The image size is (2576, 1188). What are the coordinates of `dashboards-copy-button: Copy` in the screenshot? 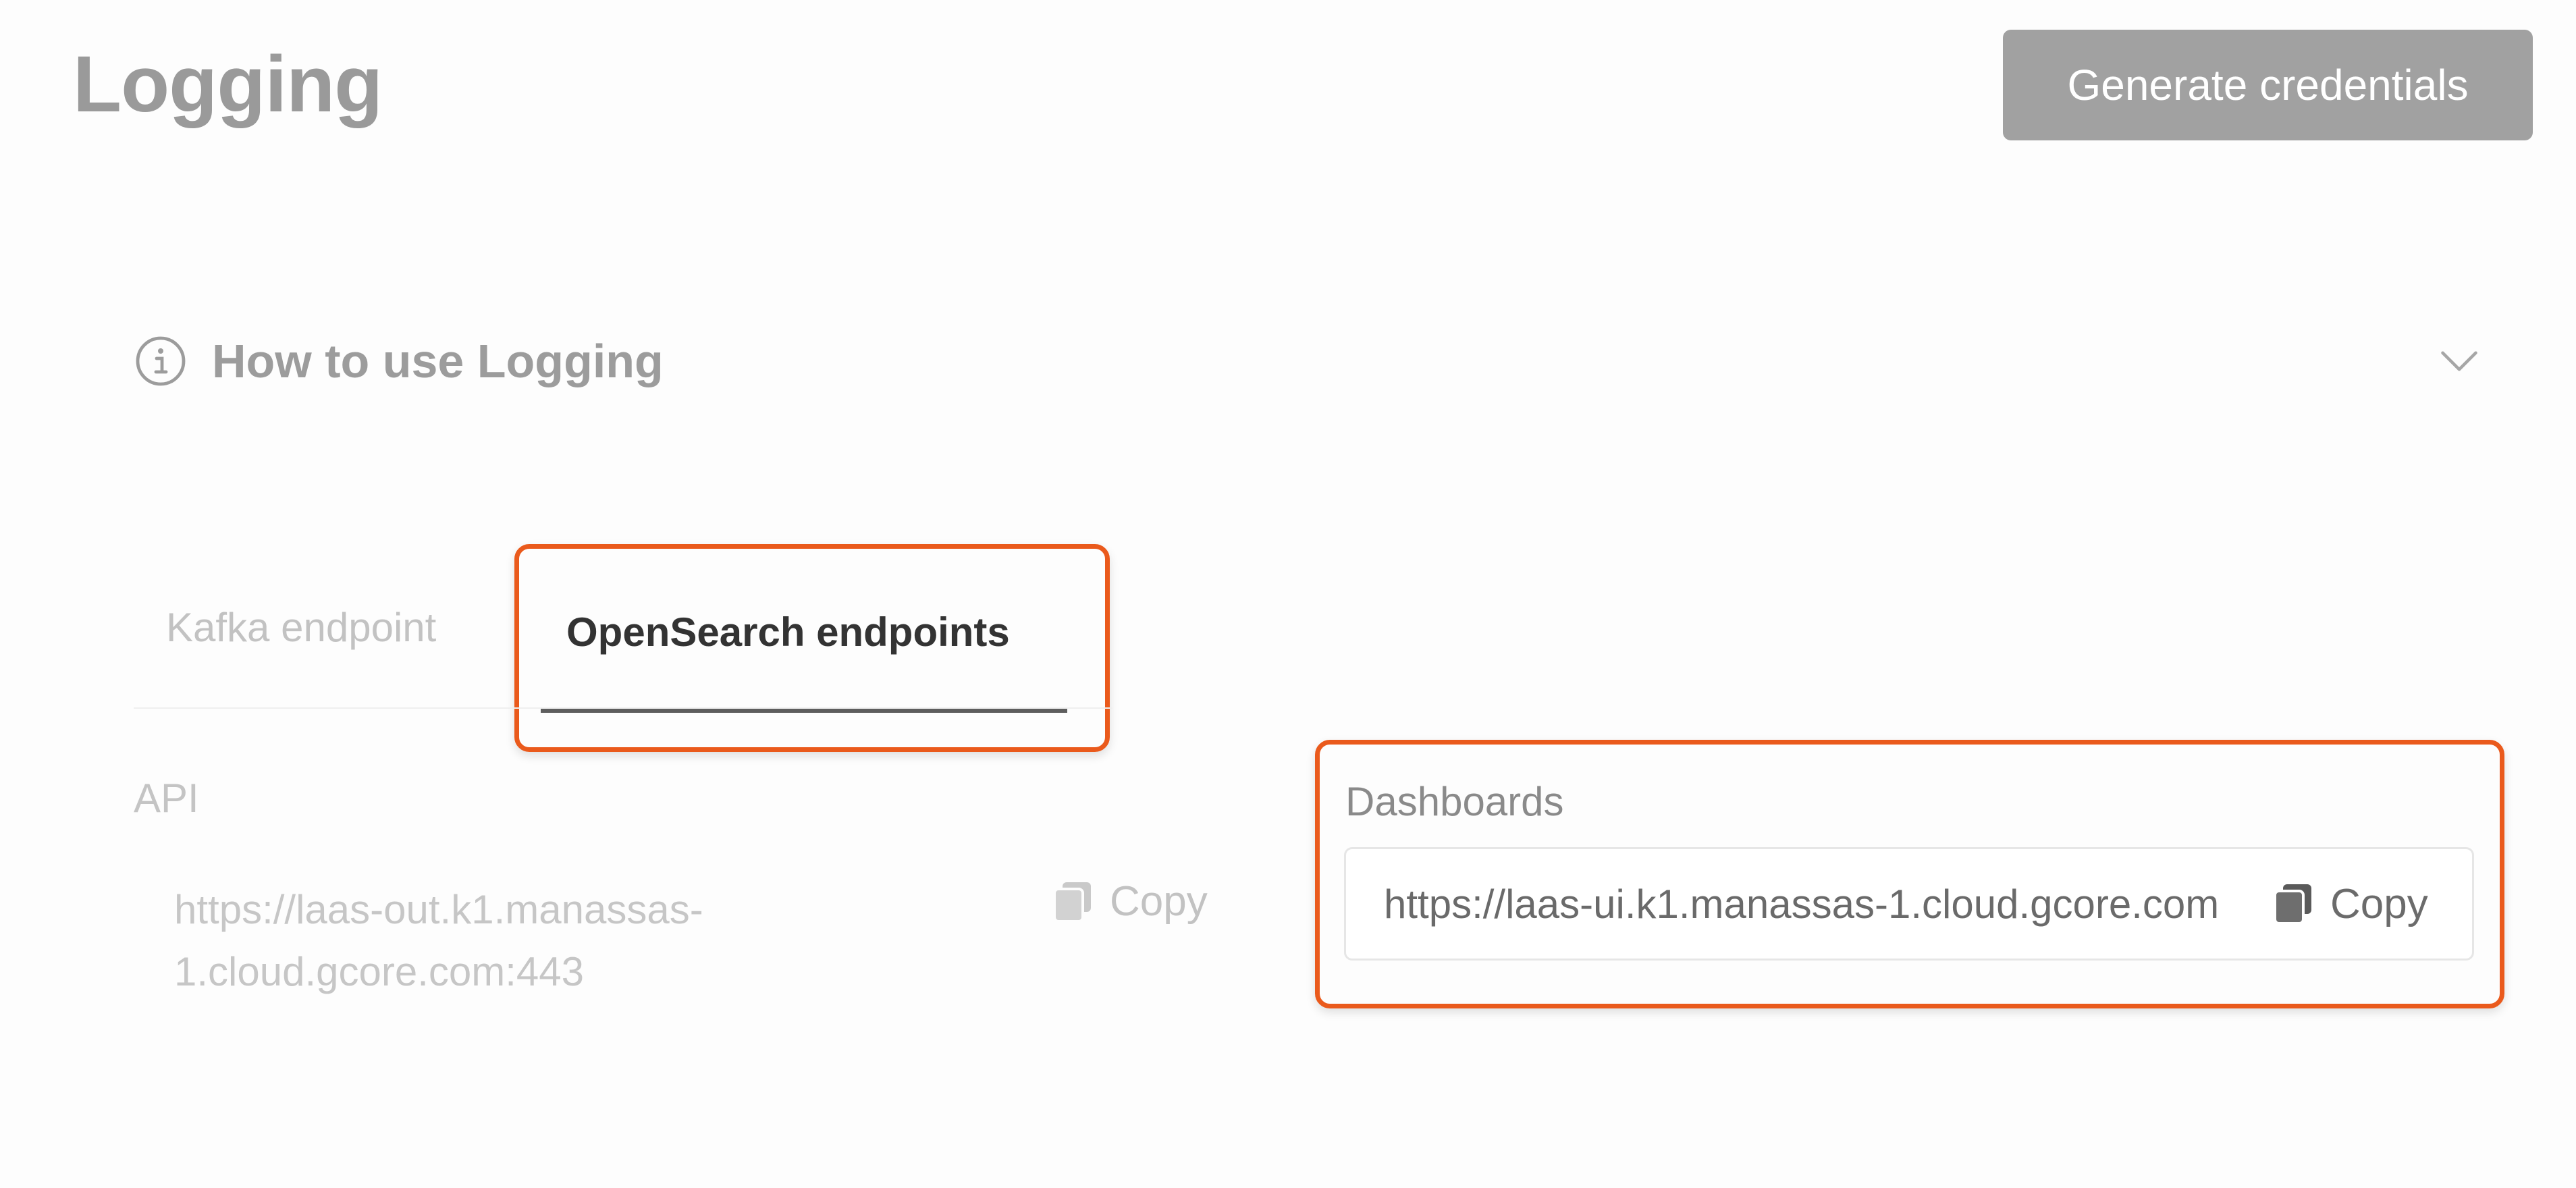 It's located at (2351, 904).